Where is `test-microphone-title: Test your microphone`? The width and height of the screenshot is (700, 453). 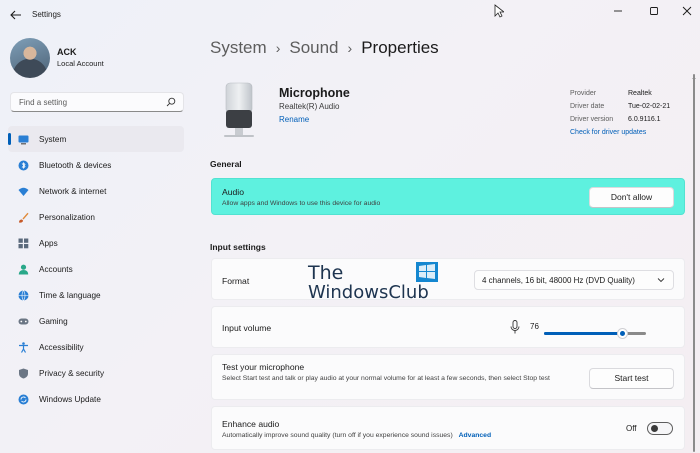
test-microphone-title: Test your microphone is located at coordinates (263, 367).